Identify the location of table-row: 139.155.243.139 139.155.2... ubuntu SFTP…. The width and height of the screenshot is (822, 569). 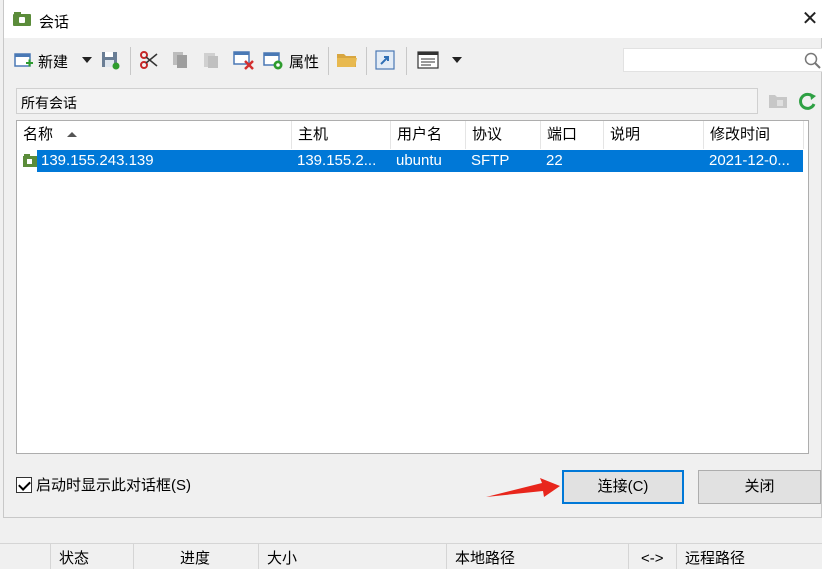
(420, 161).